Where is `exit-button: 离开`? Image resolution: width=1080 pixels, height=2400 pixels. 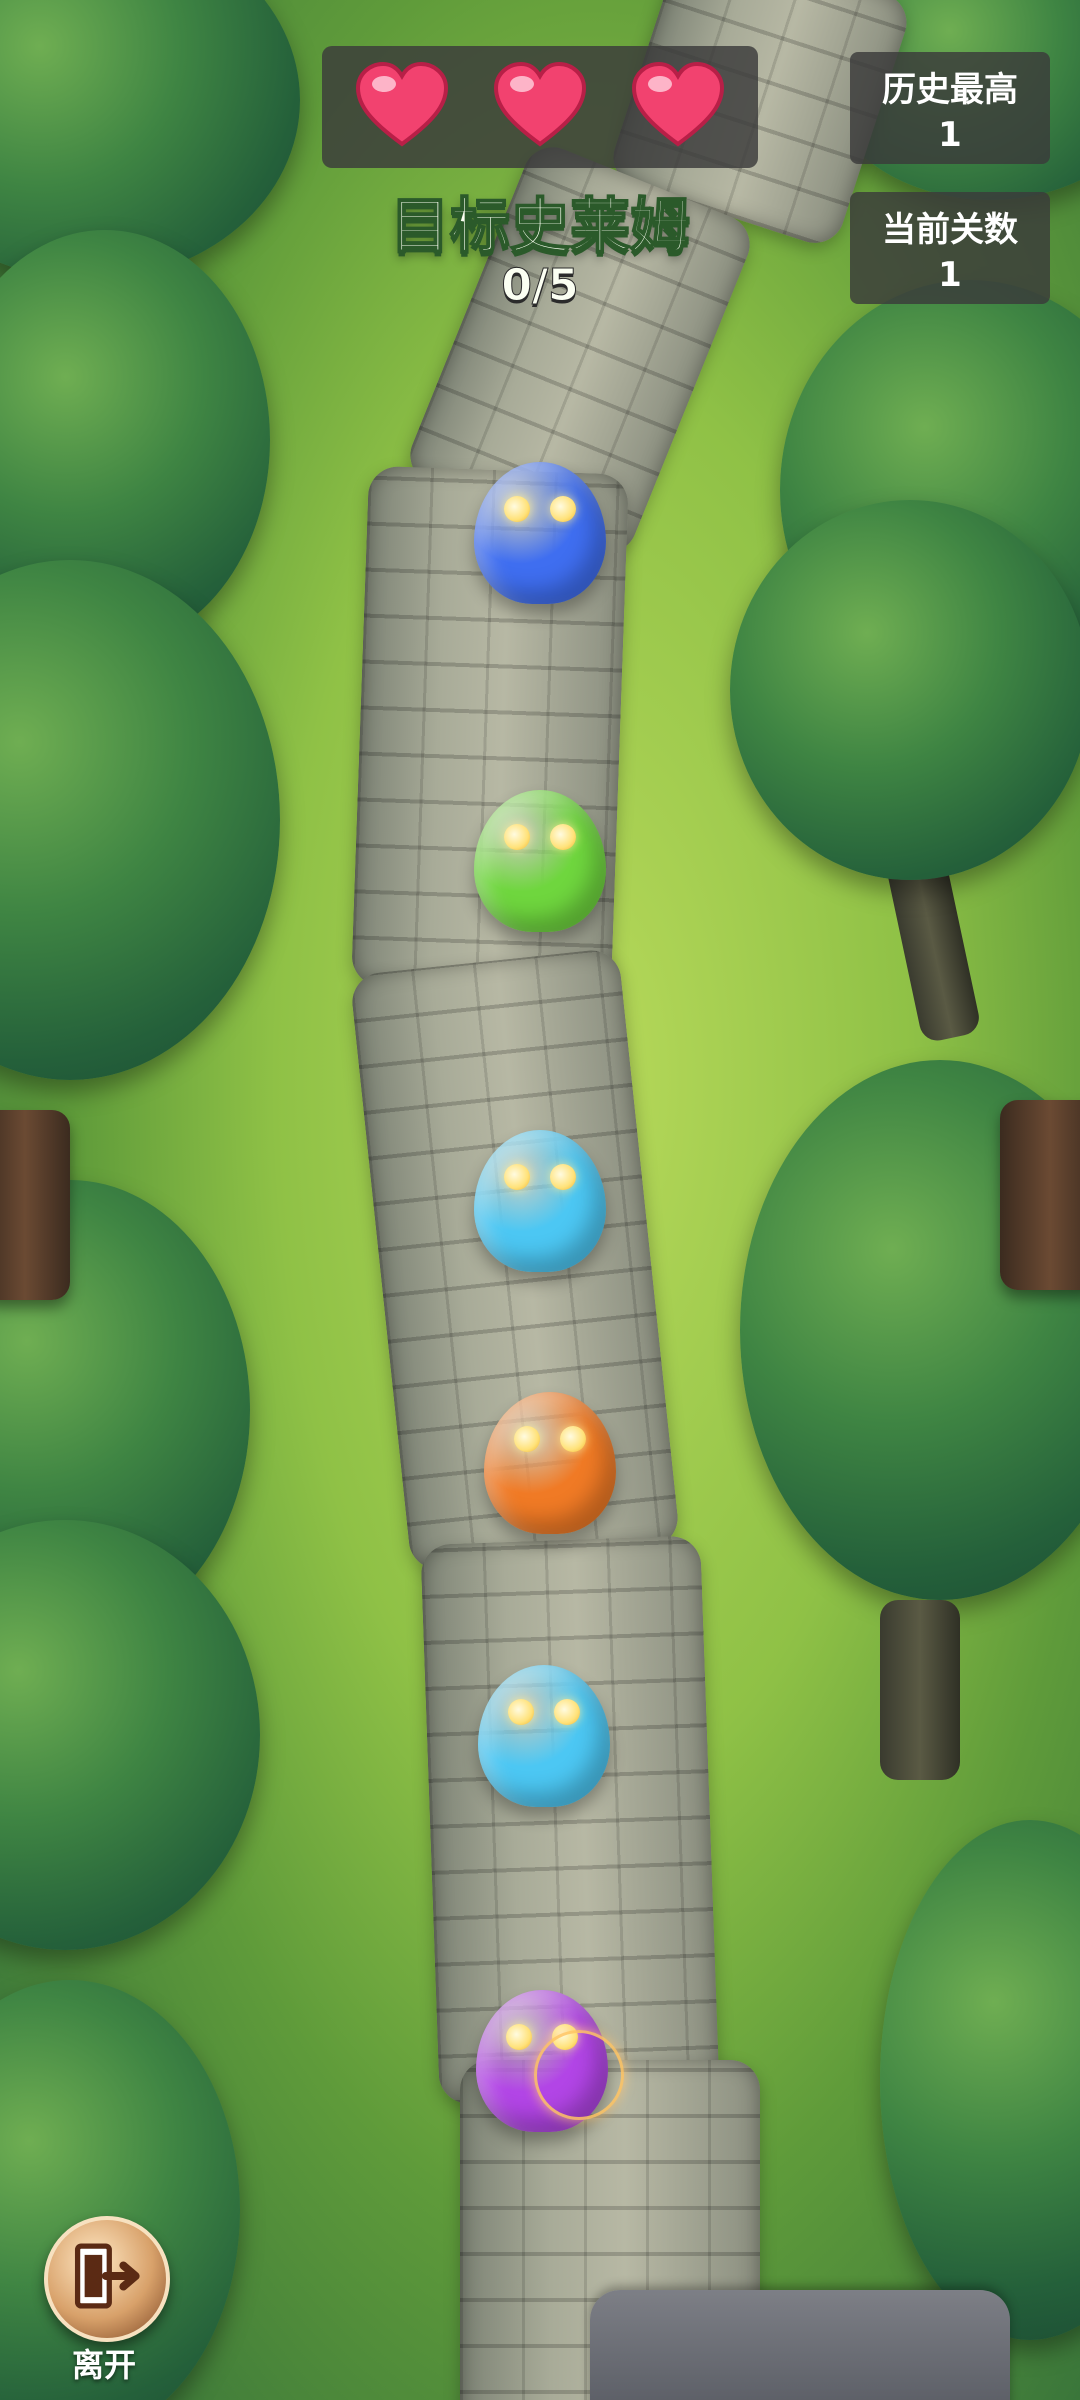
exit-button: 离开 is located at coordinates (106, 2306).